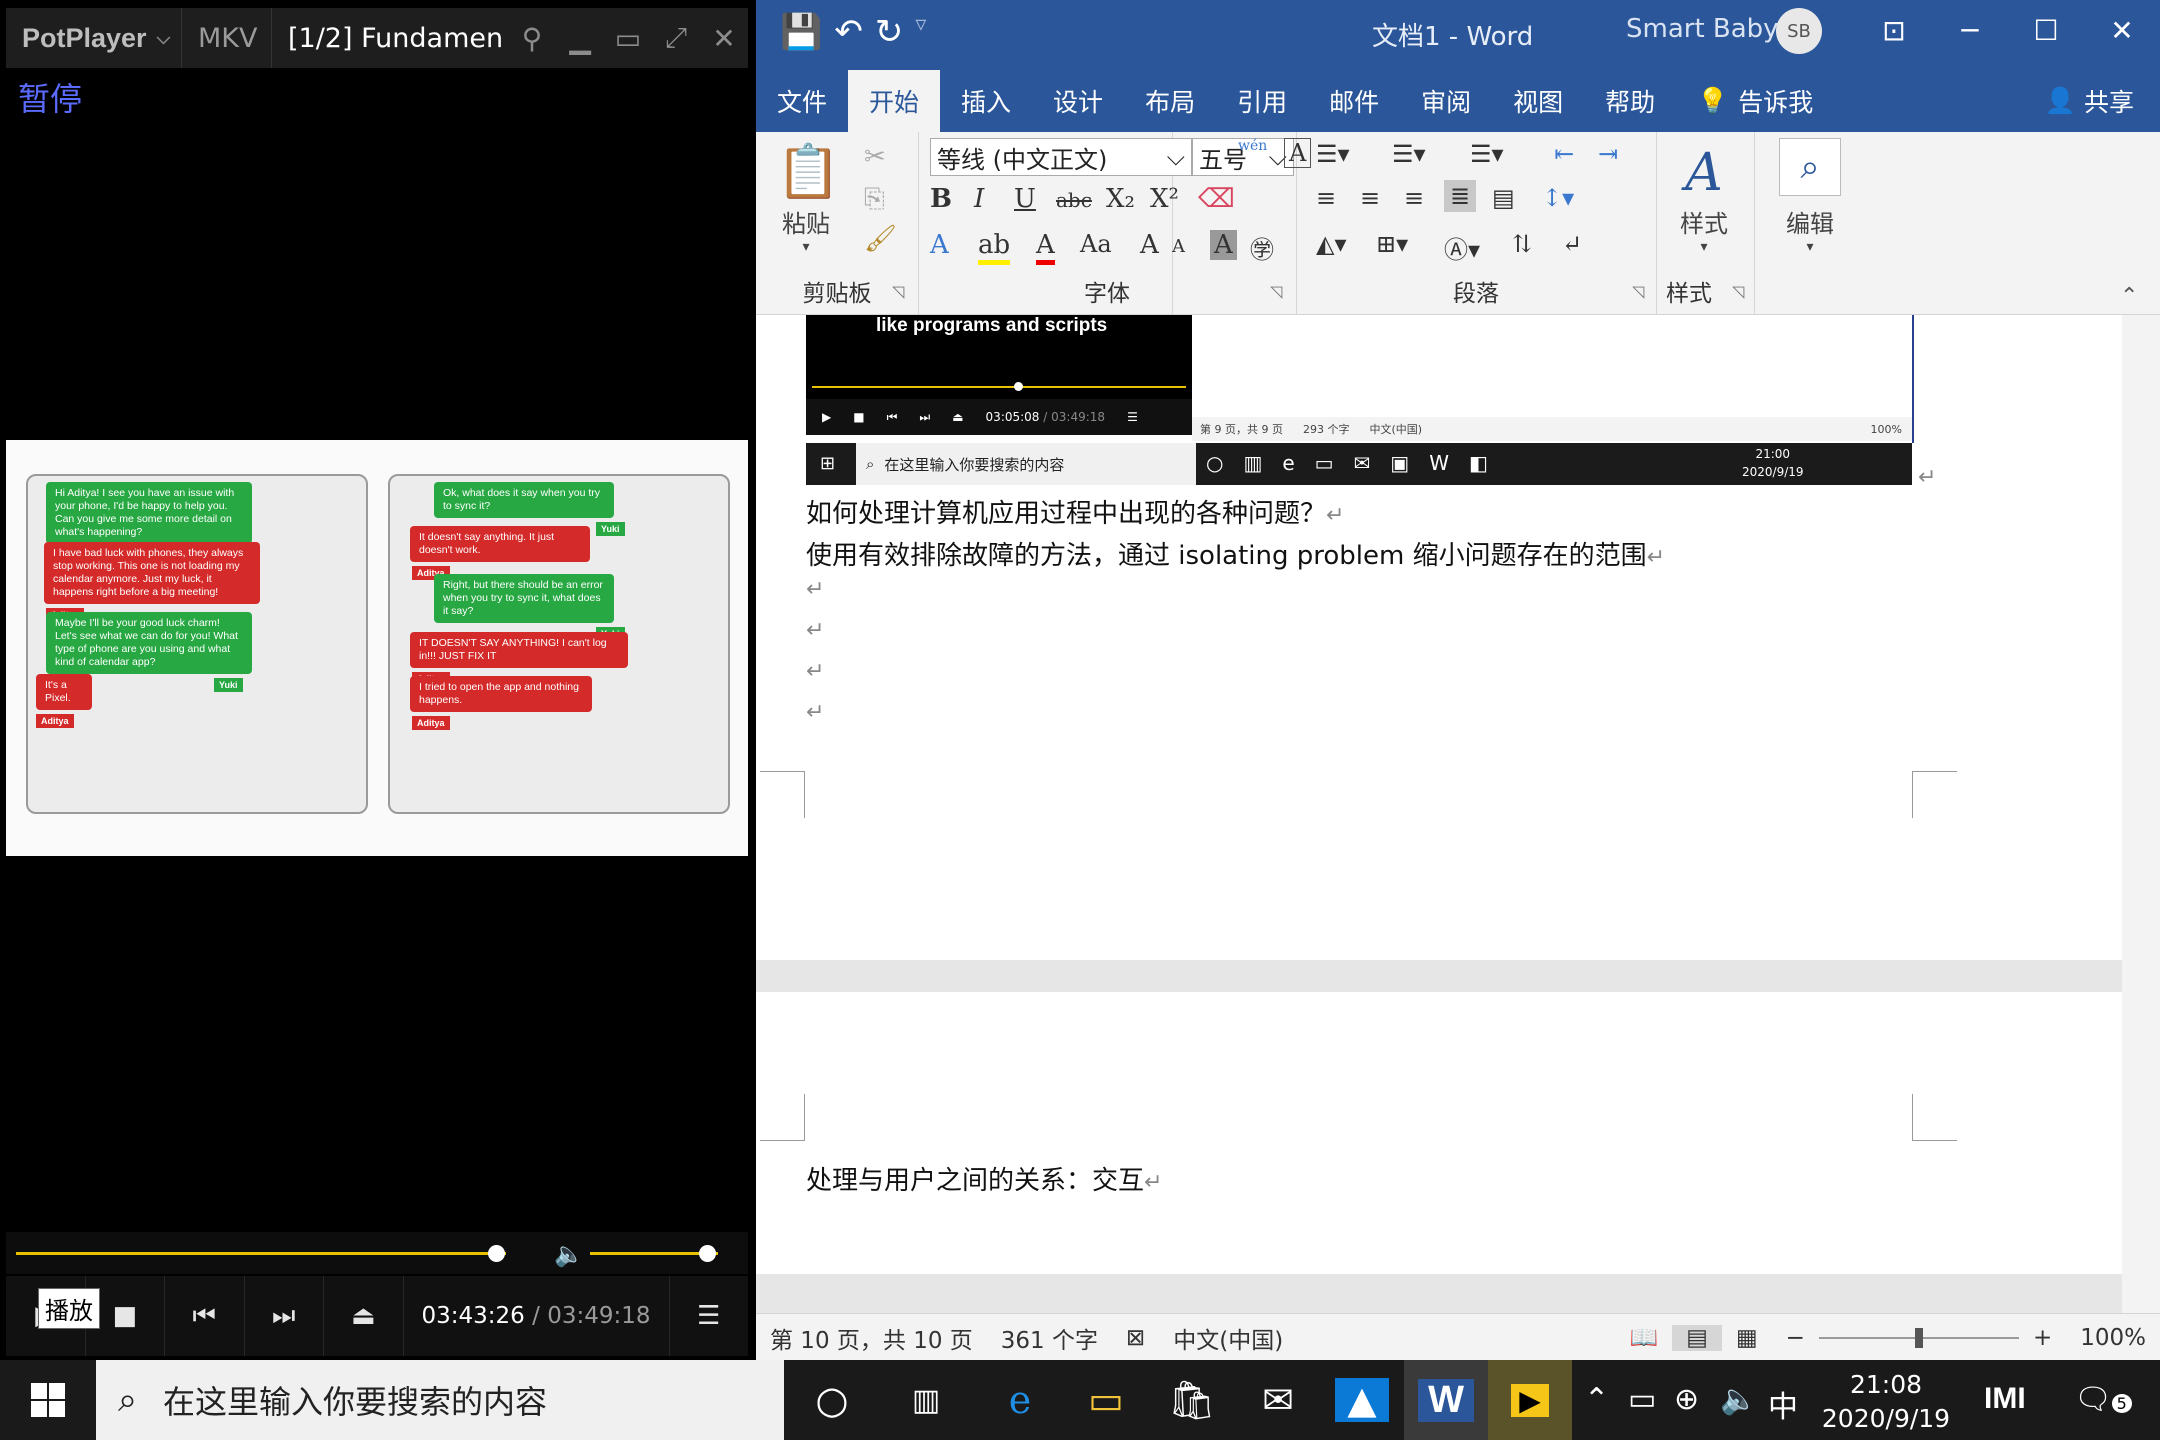 The height and width of the screenshot is (1440, 2160). I want to click on tab-view: 视图, so click(1538, 101).